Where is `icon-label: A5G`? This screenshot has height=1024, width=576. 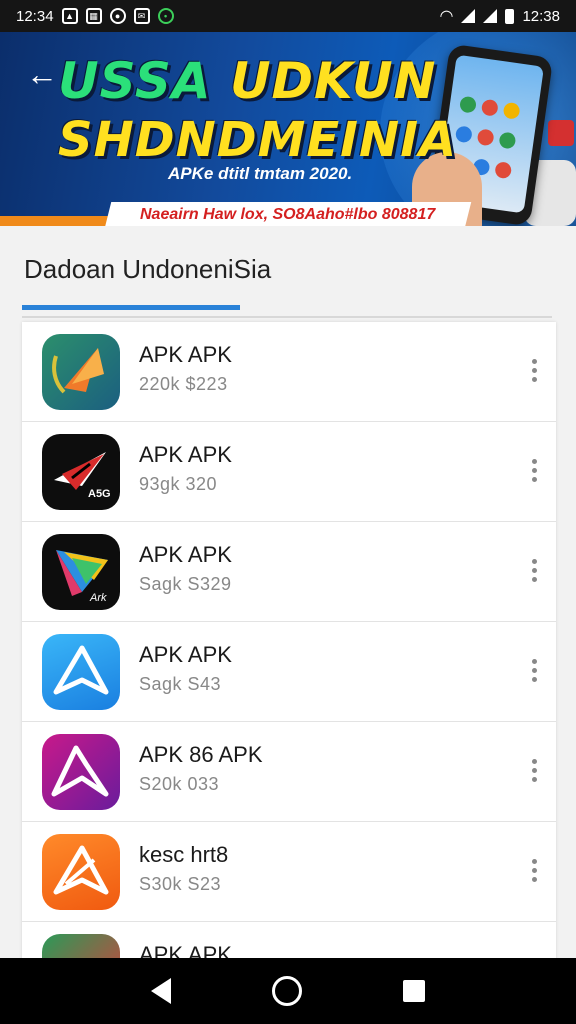 icon-label: A5G is located at coordinates (99, 494).